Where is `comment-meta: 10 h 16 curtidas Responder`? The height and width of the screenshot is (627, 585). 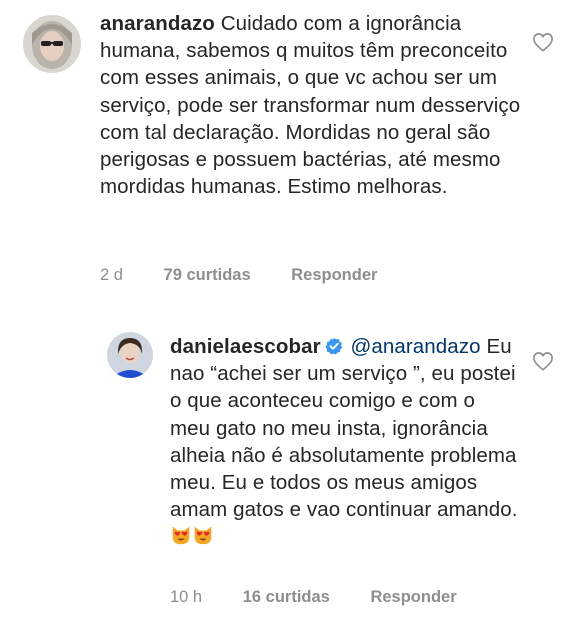 comment-meta: 10 h 16 curtidas Responder is located at coordinates (331, 597).